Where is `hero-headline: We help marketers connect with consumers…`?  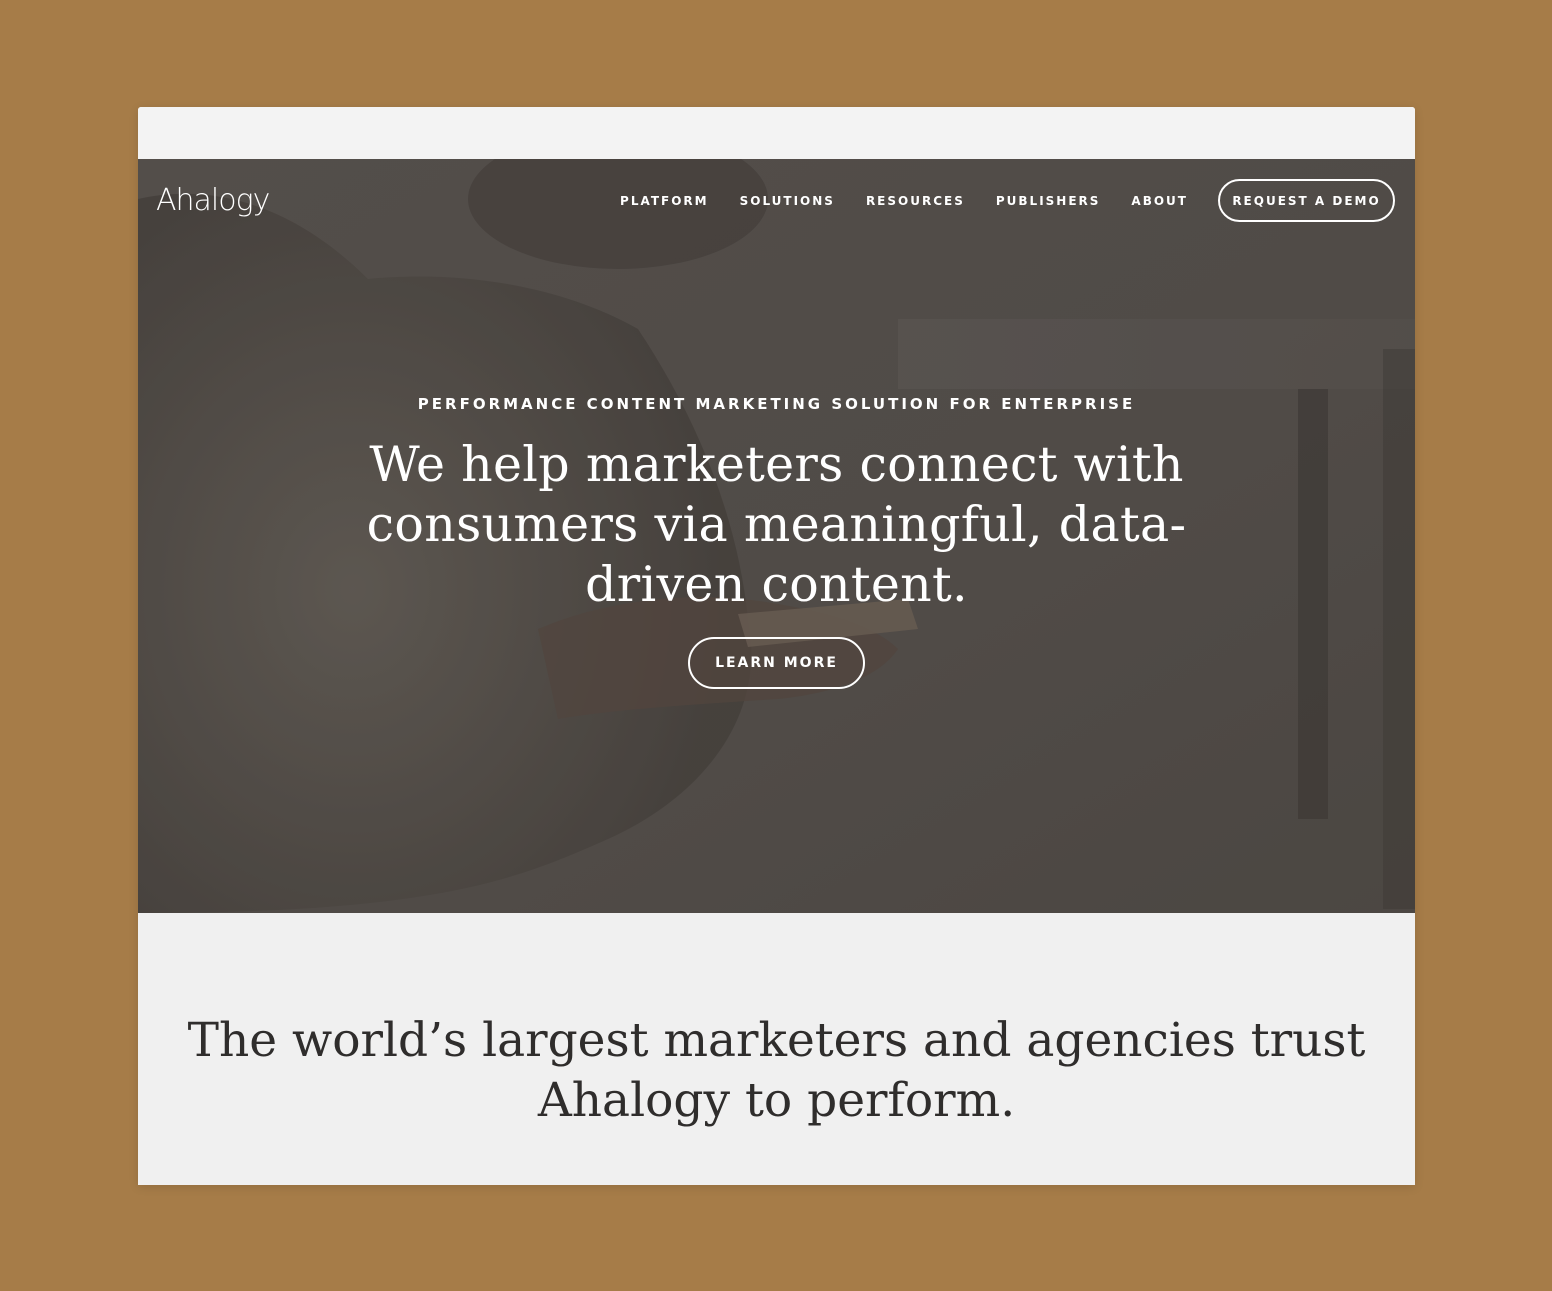
hero-headline: We help marketers connect with consumers… is located at coordinates (776, 524).